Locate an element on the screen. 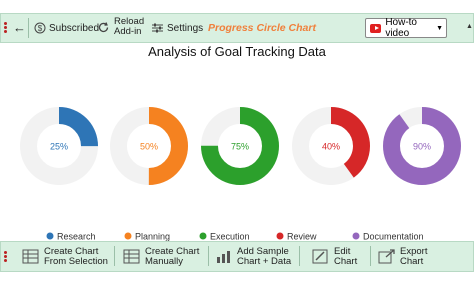  chart-add-icon is located at coordinates (223, 257).